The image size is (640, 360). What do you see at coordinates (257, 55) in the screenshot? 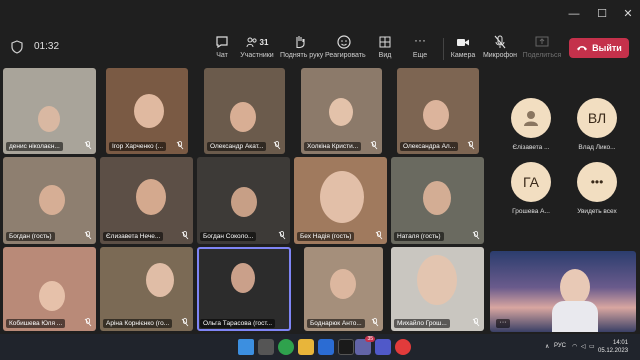
I see `participants-label: Участники` at bounding box center [257, 55].